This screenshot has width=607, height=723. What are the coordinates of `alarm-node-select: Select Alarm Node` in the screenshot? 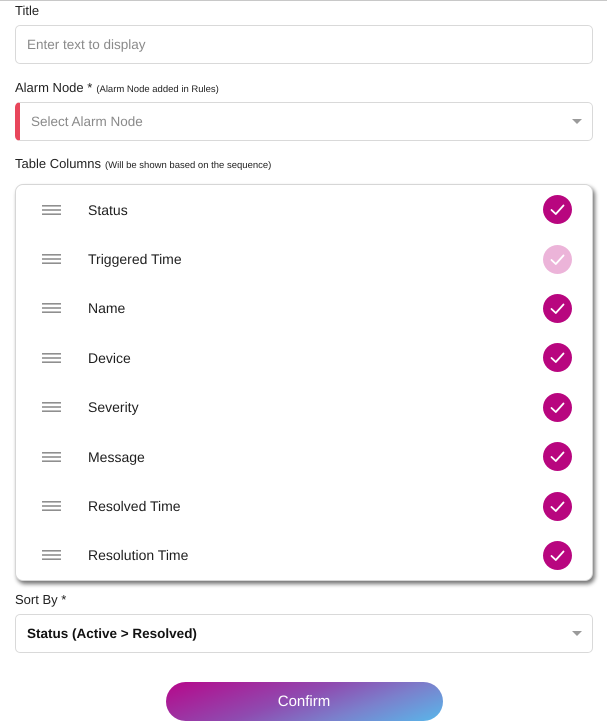 It's located at (304, 121).